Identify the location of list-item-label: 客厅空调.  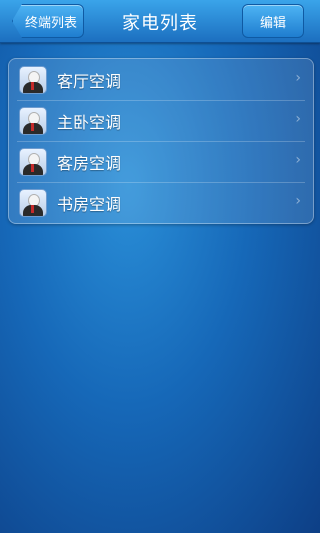
(89, 81).